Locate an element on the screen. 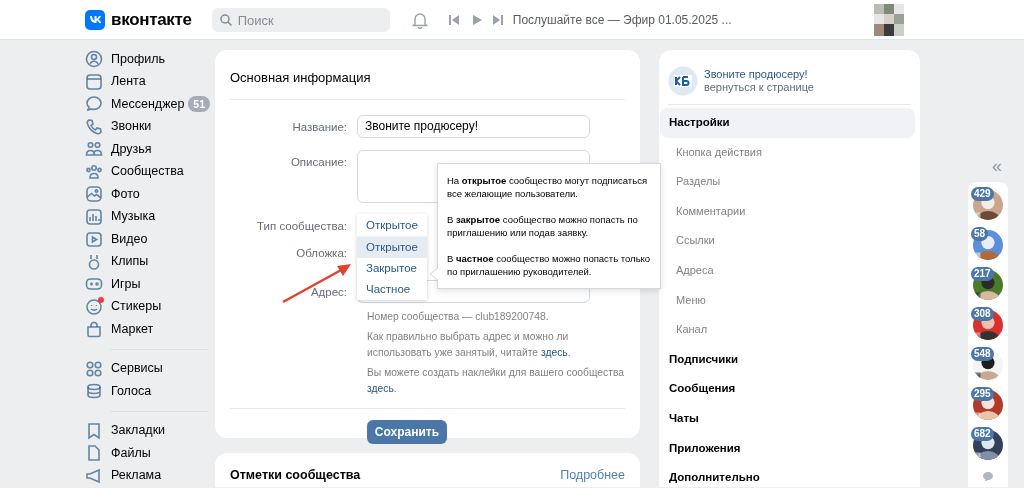  field-label: Тип сообщества: is located at coordinates (302, 226).